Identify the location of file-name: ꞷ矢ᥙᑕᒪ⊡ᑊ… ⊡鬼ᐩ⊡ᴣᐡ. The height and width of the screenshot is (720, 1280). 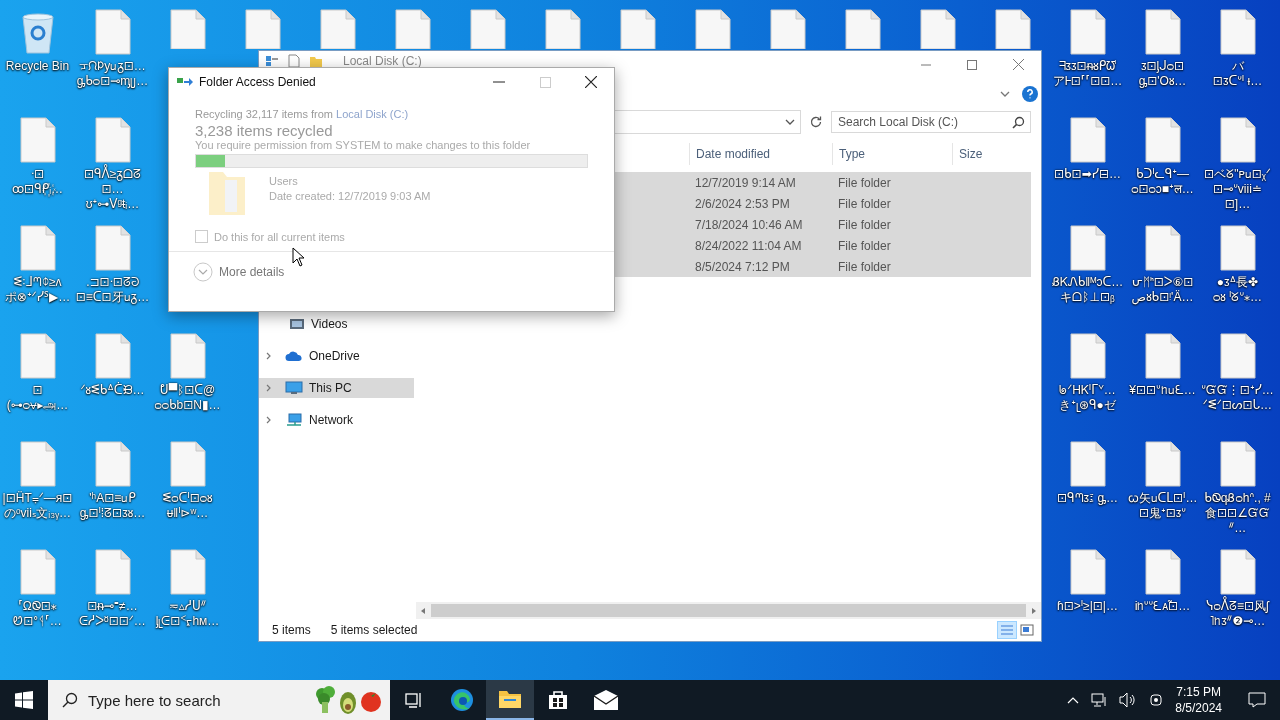
(1162, 506).